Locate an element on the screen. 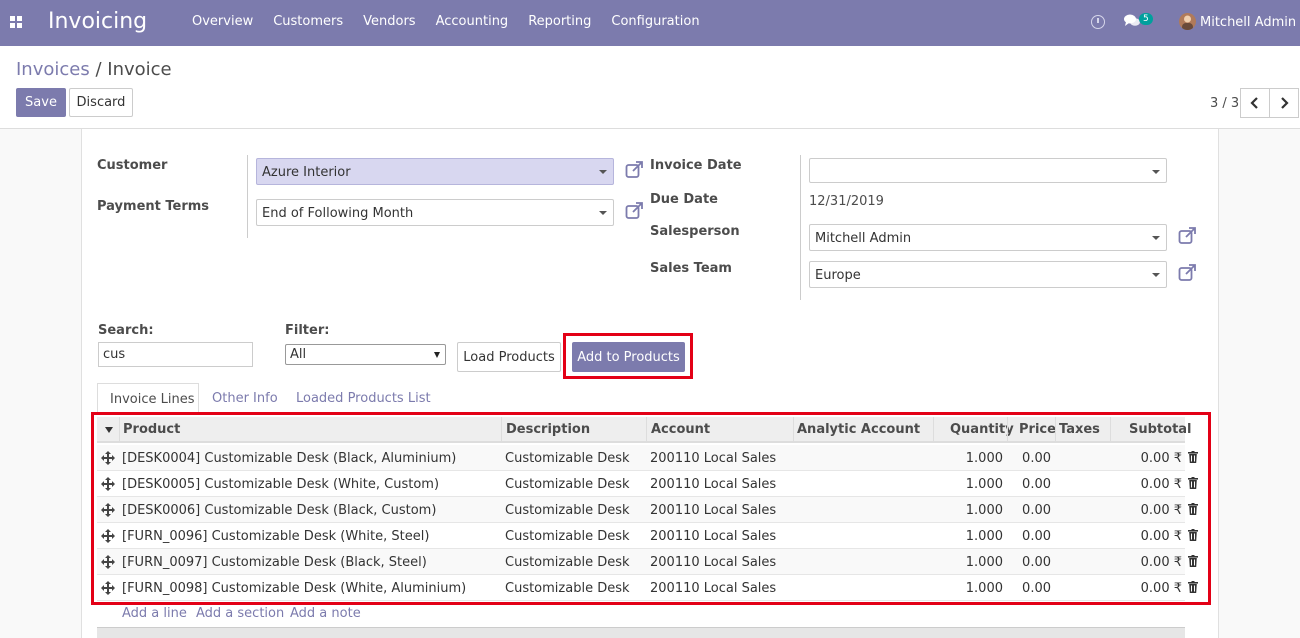  customer-select: Azure Interior is located at coordinates (435, 171).